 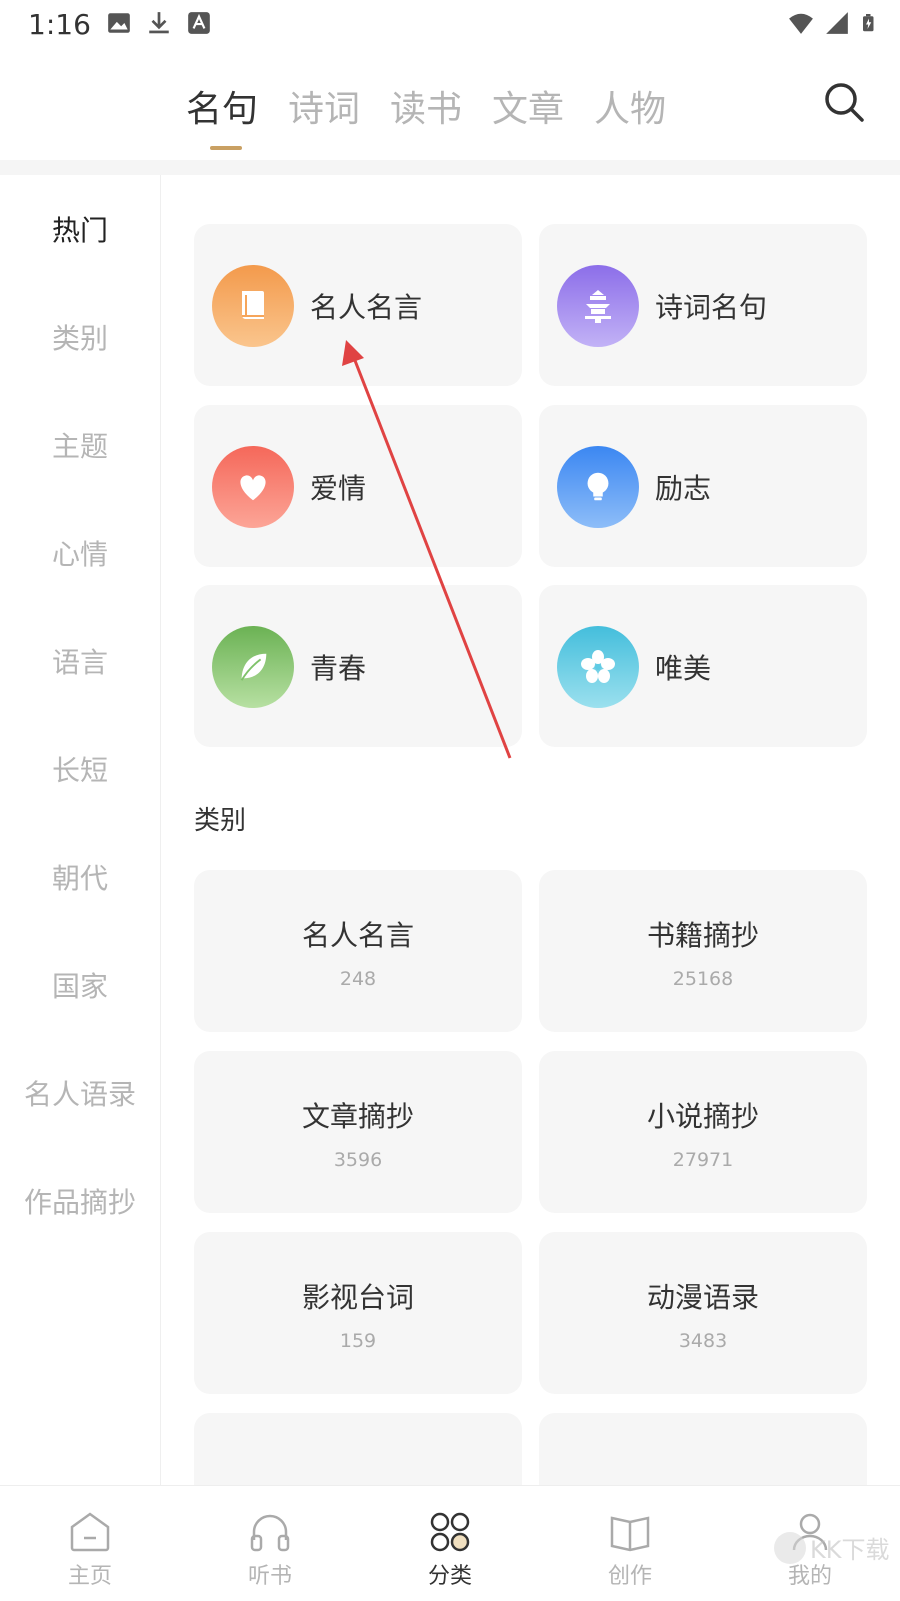 What do you see at coordinates (703, 979) in the screenshot?
I see `category-count: 25168` at bounding box center [703, 979].